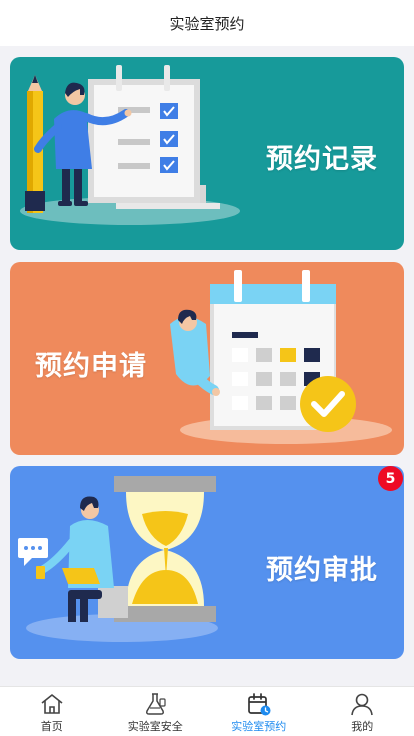 Image resolution: width=414 pixels, height=736 pixels. I want to click on card-title: 预约审批, so click(322, 570).